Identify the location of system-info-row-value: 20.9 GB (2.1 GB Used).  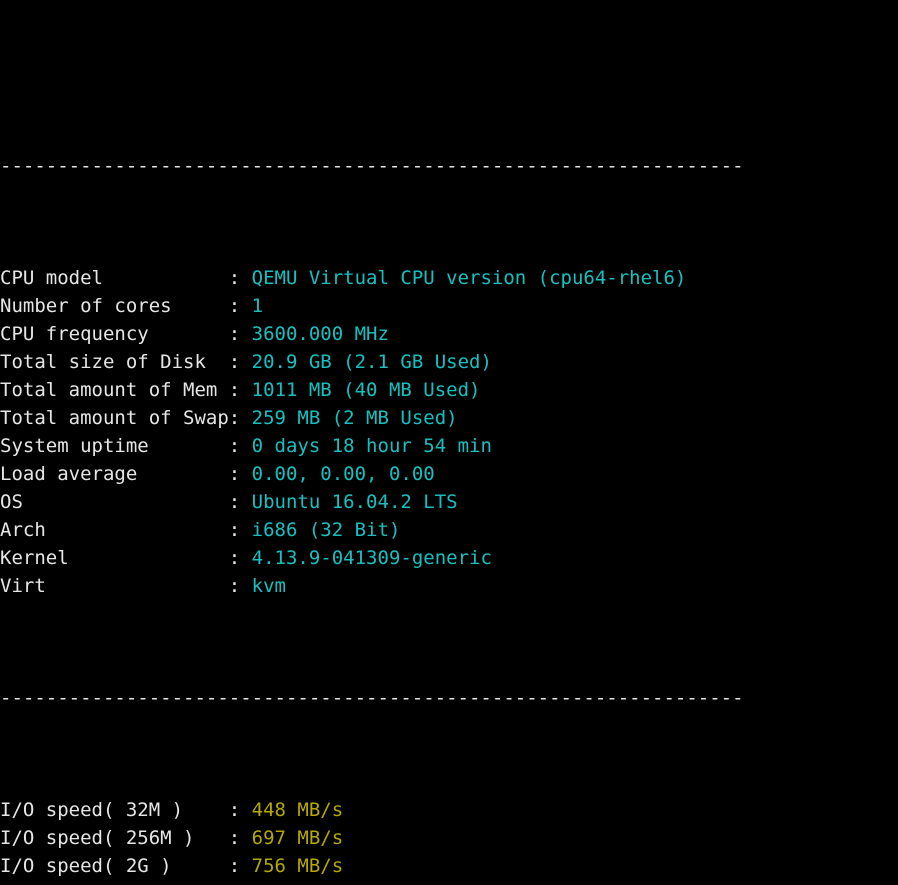
(371, 362).